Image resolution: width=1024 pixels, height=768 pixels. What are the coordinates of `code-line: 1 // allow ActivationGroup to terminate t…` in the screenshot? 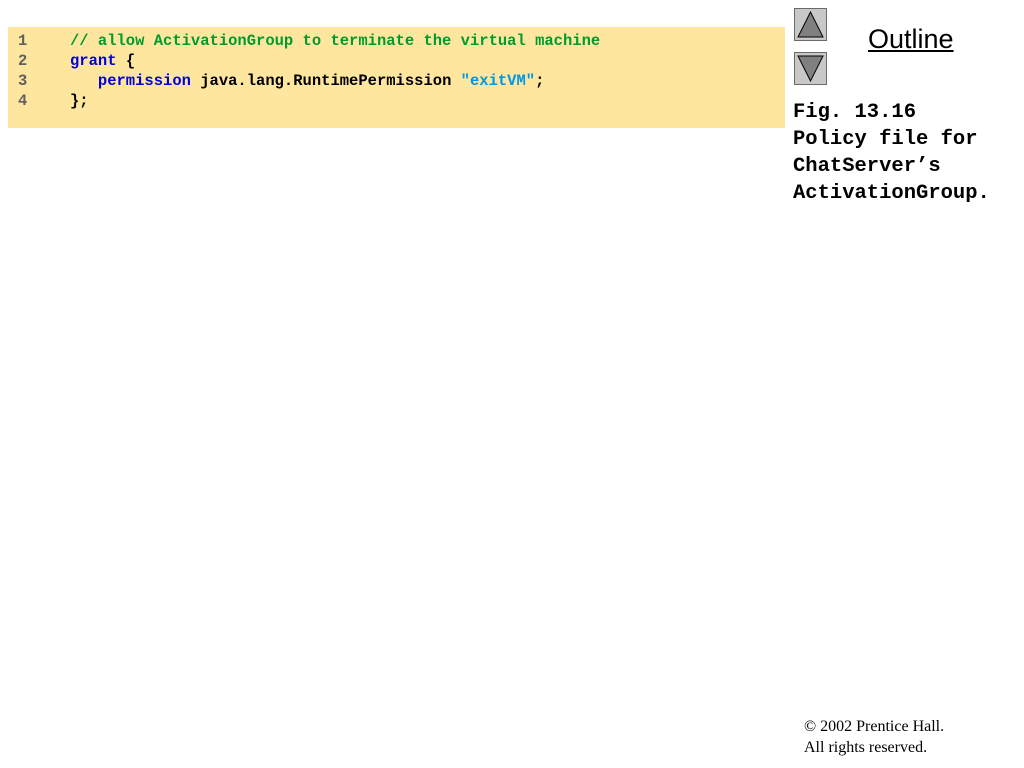 It's located at (396, 41).